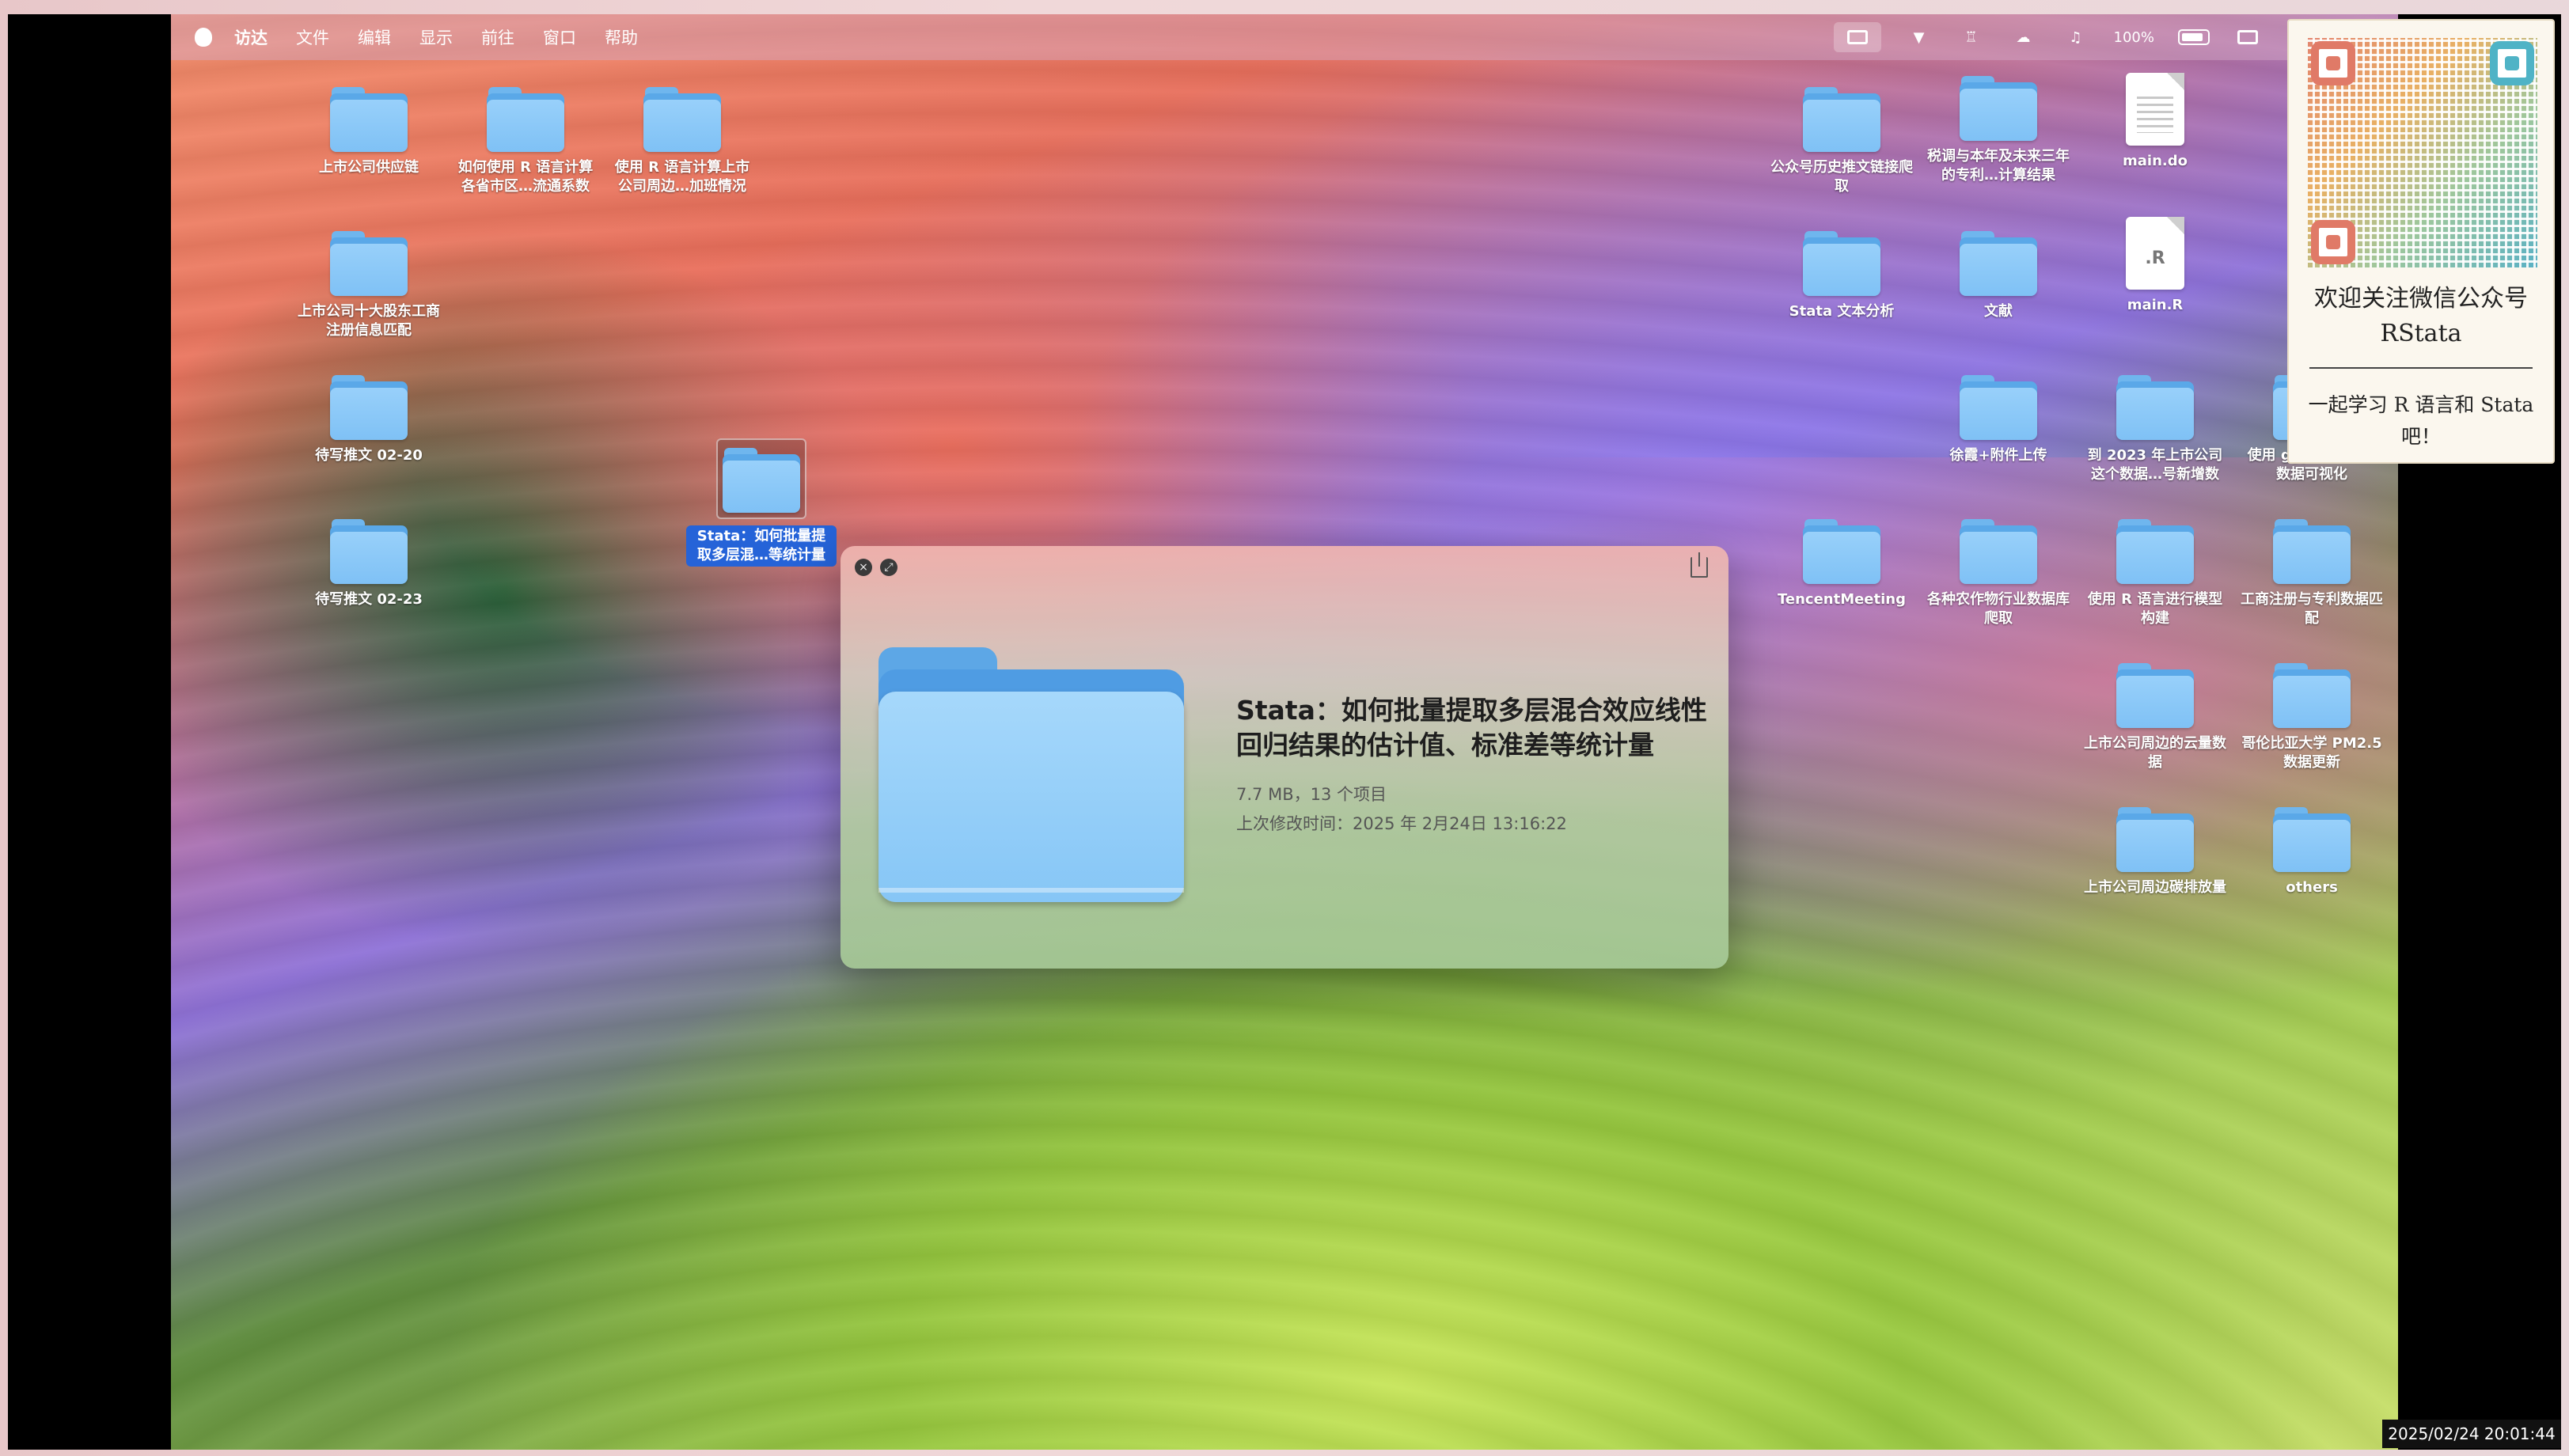 The width and height of the screenshot is (2569, 1456). I want to click on desktop-folder: 上市公司十大股东工商注册信息匹配, so click(369, 283).